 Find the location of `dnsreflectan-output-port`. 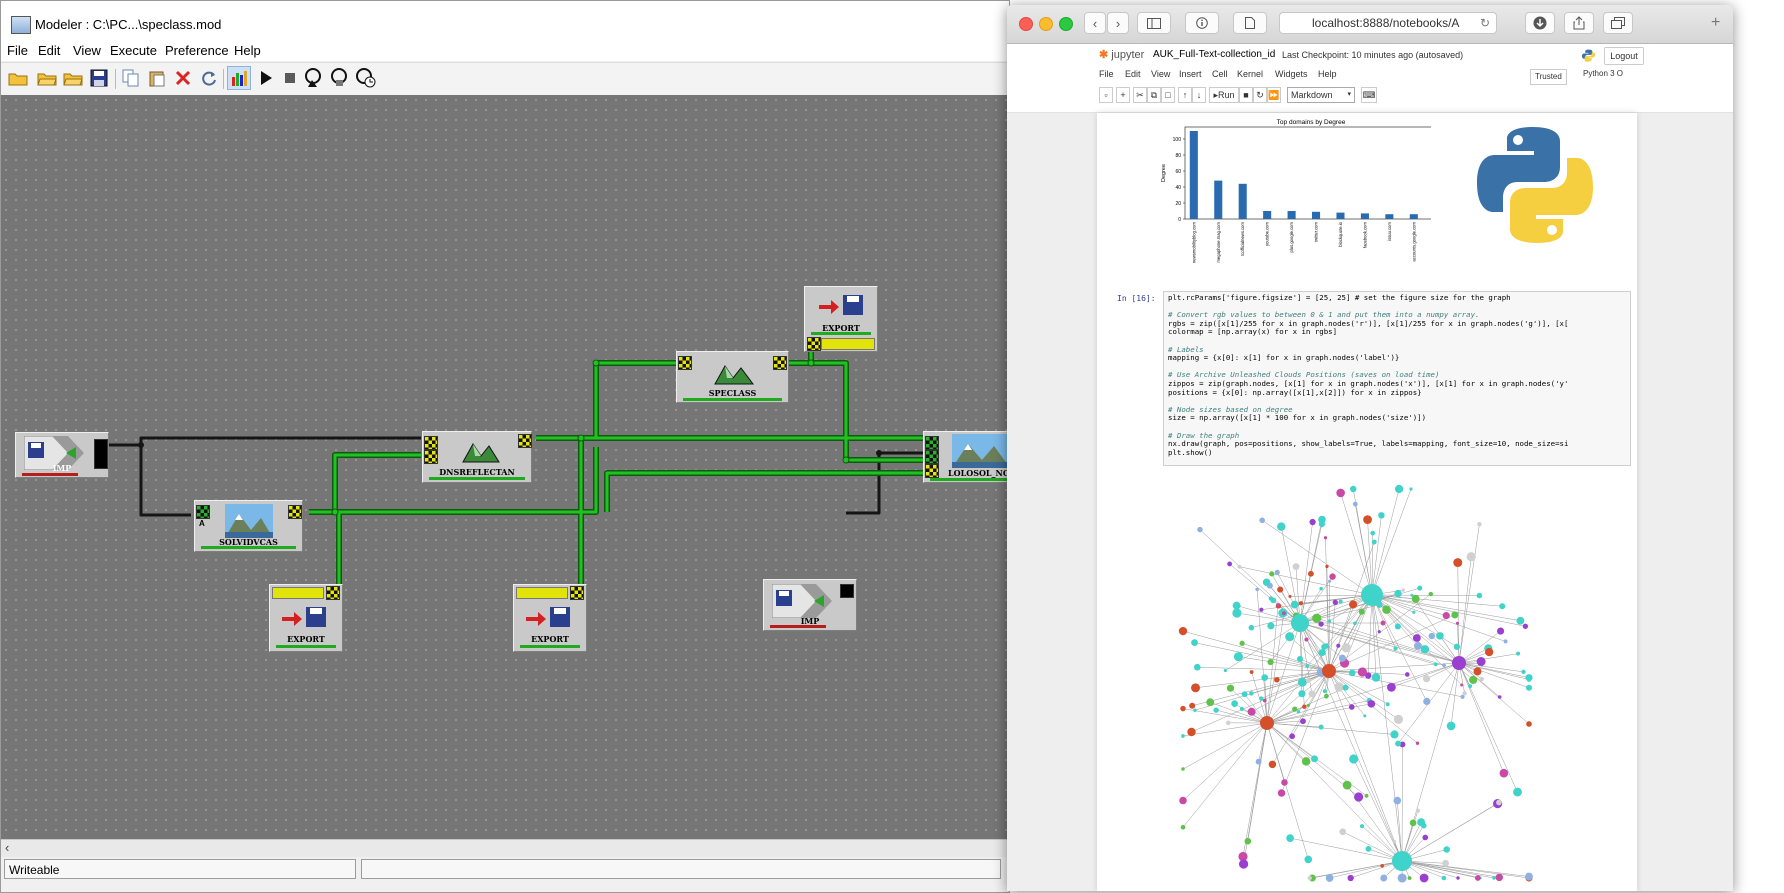

dnsreflectan-output-port is located at coordinates (525, 441).